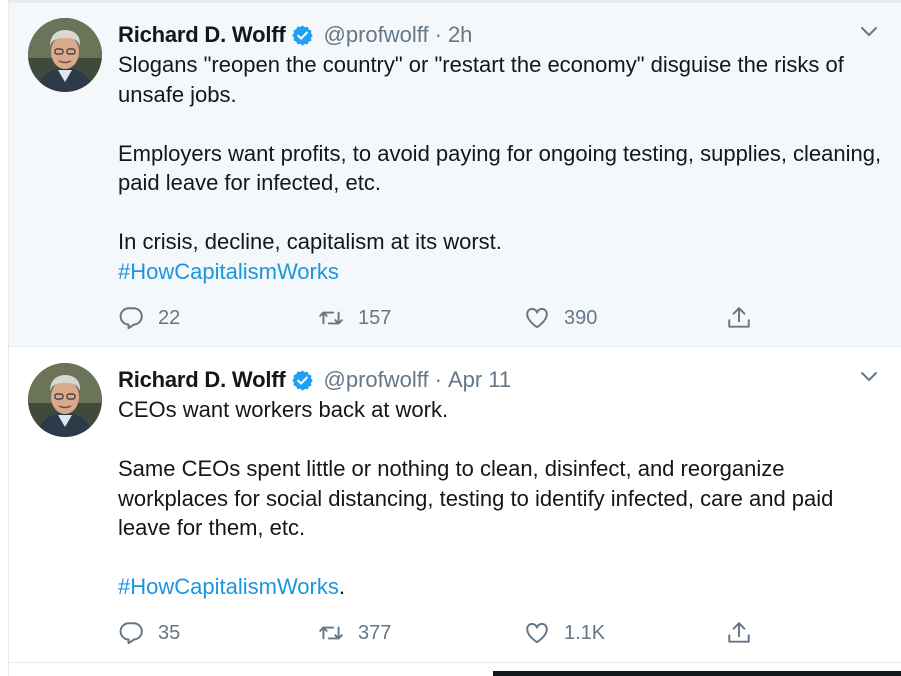  Describe the element at coordinates (581, 317) in the screenshot. I see `like-count: 390` at that location.